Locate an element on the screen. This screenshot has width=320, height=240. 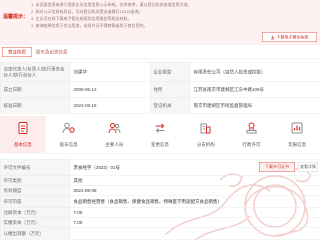
field-label: 法定代表人/负责人/执行事务合伙人/执行合伙人 is located at coordinates (35, 72).